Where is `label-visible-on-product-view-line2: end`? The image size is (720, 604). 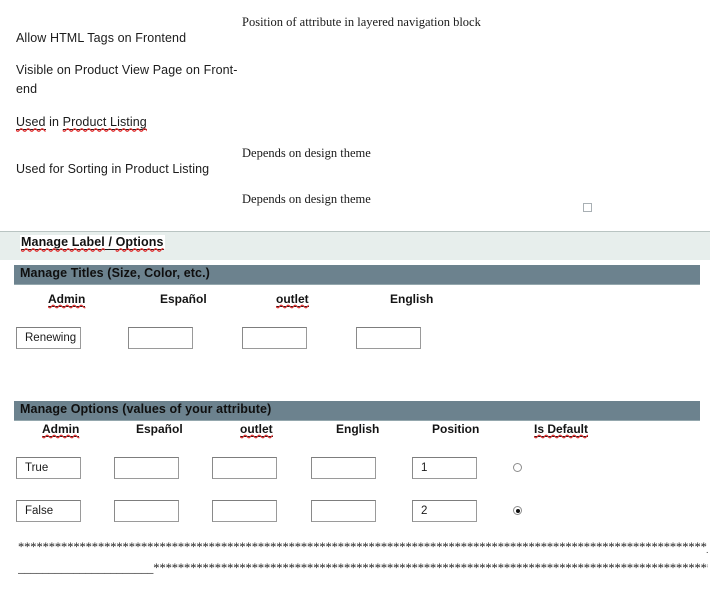 label-visible-on-product-view-line2: end is located at coordinates (27, 89).